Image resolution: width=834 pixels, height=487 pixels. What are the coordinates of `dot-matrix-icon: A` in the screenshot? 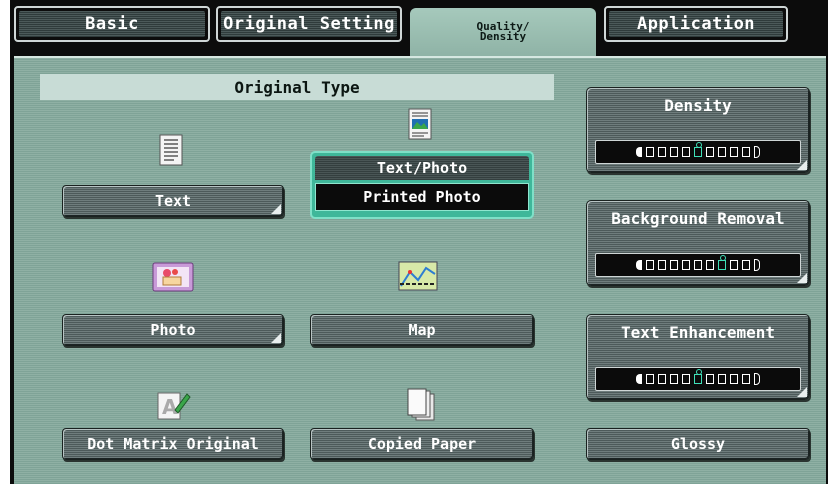 It's located at (174, 406).